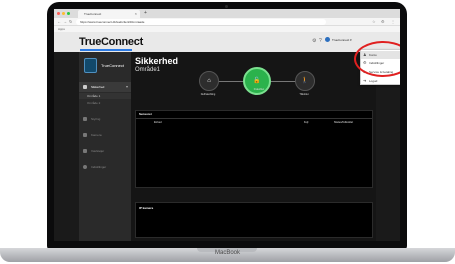 This screenshot has height=264, width=455. Describe the element at coordinates (96, 135) in the screenshot. I see `sidebar-item-label: Kamera` at that location.